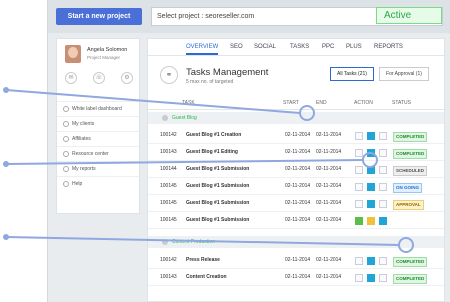  Describe the element at coordinates (328, 47) in the screenshot. I see `tab-ppc: PPC` at that location.